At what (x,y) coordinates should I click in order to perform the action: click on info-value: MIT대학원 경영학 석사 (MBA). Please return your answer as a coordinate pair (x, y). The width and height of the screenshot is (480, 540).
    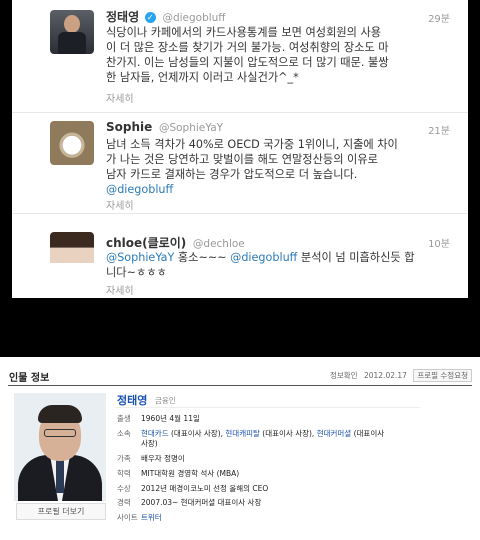
    Looking at the image, I should click on (190, 473).